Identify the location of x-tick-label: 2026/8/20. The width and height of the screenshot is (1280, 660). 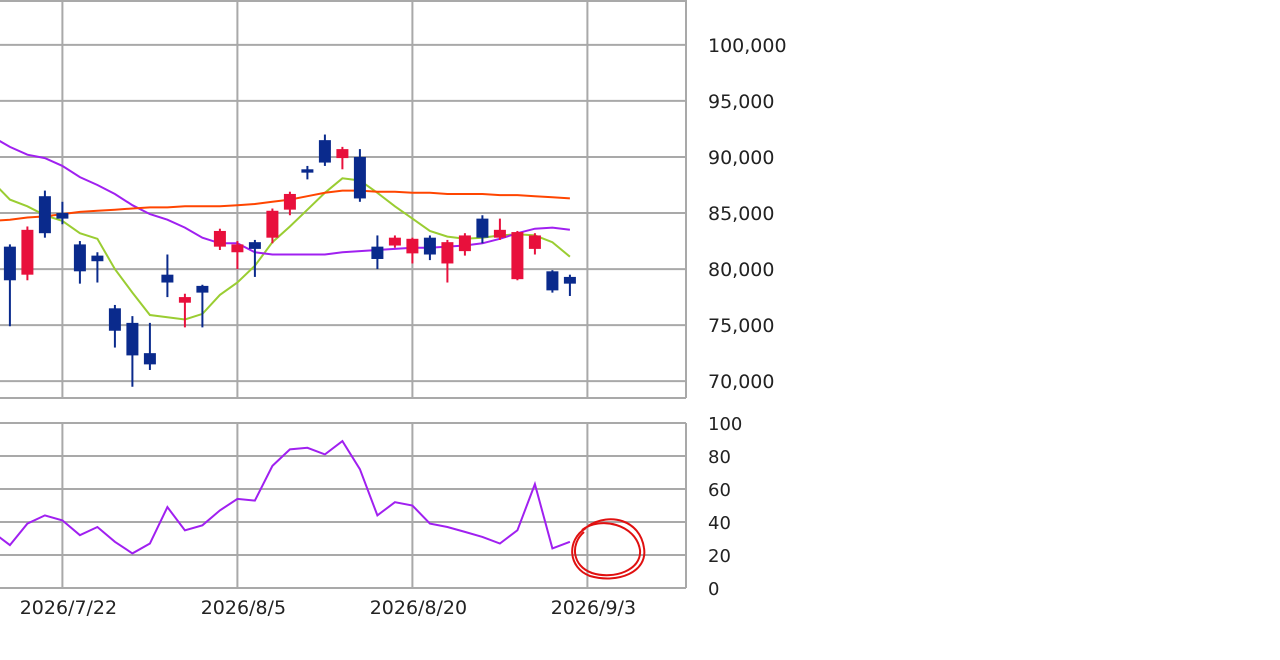
(418, 608).